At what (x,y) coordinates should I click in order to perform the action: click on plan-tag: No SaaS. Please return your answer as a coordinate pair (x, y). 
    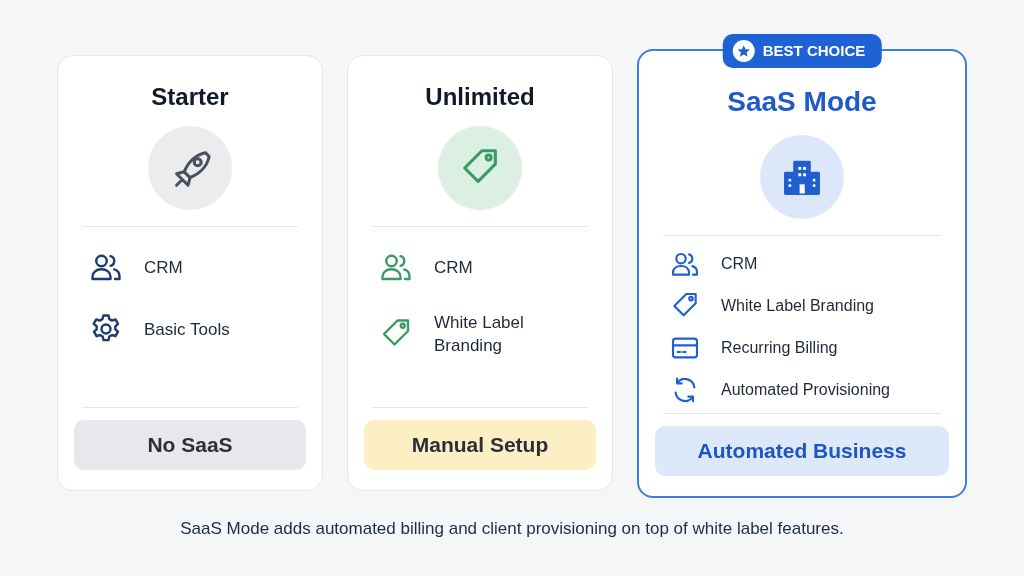
    Looking at the image, I should click on (190, 445).